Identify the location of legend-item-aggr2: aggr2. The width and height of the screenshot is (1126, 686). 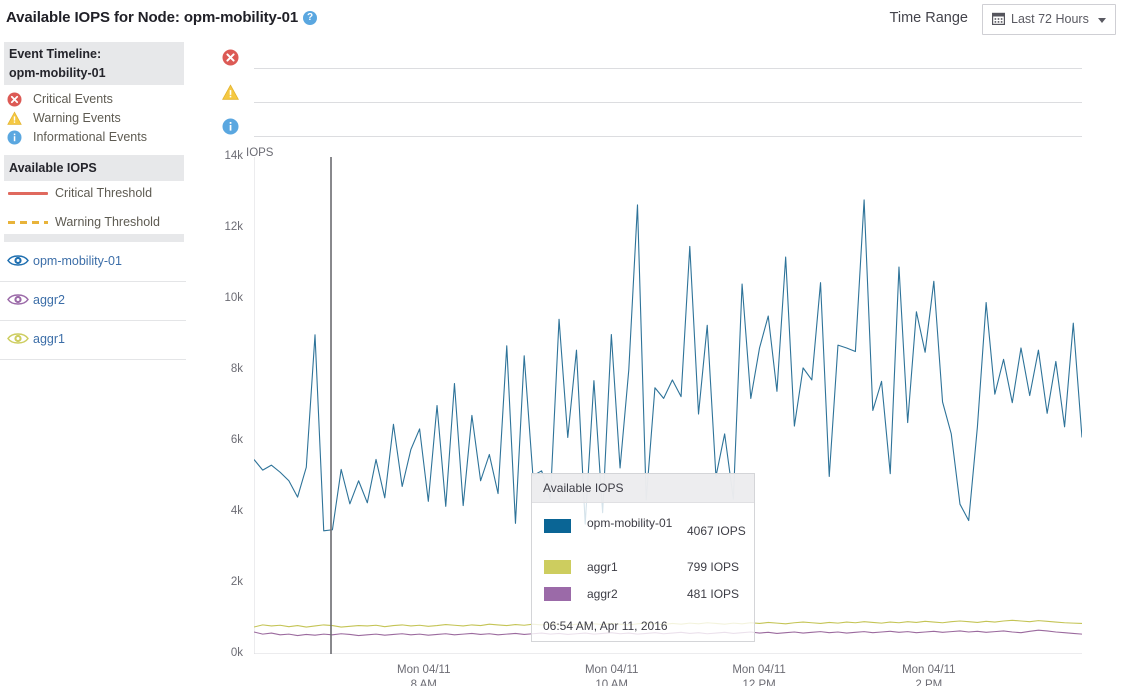
(93, 301).